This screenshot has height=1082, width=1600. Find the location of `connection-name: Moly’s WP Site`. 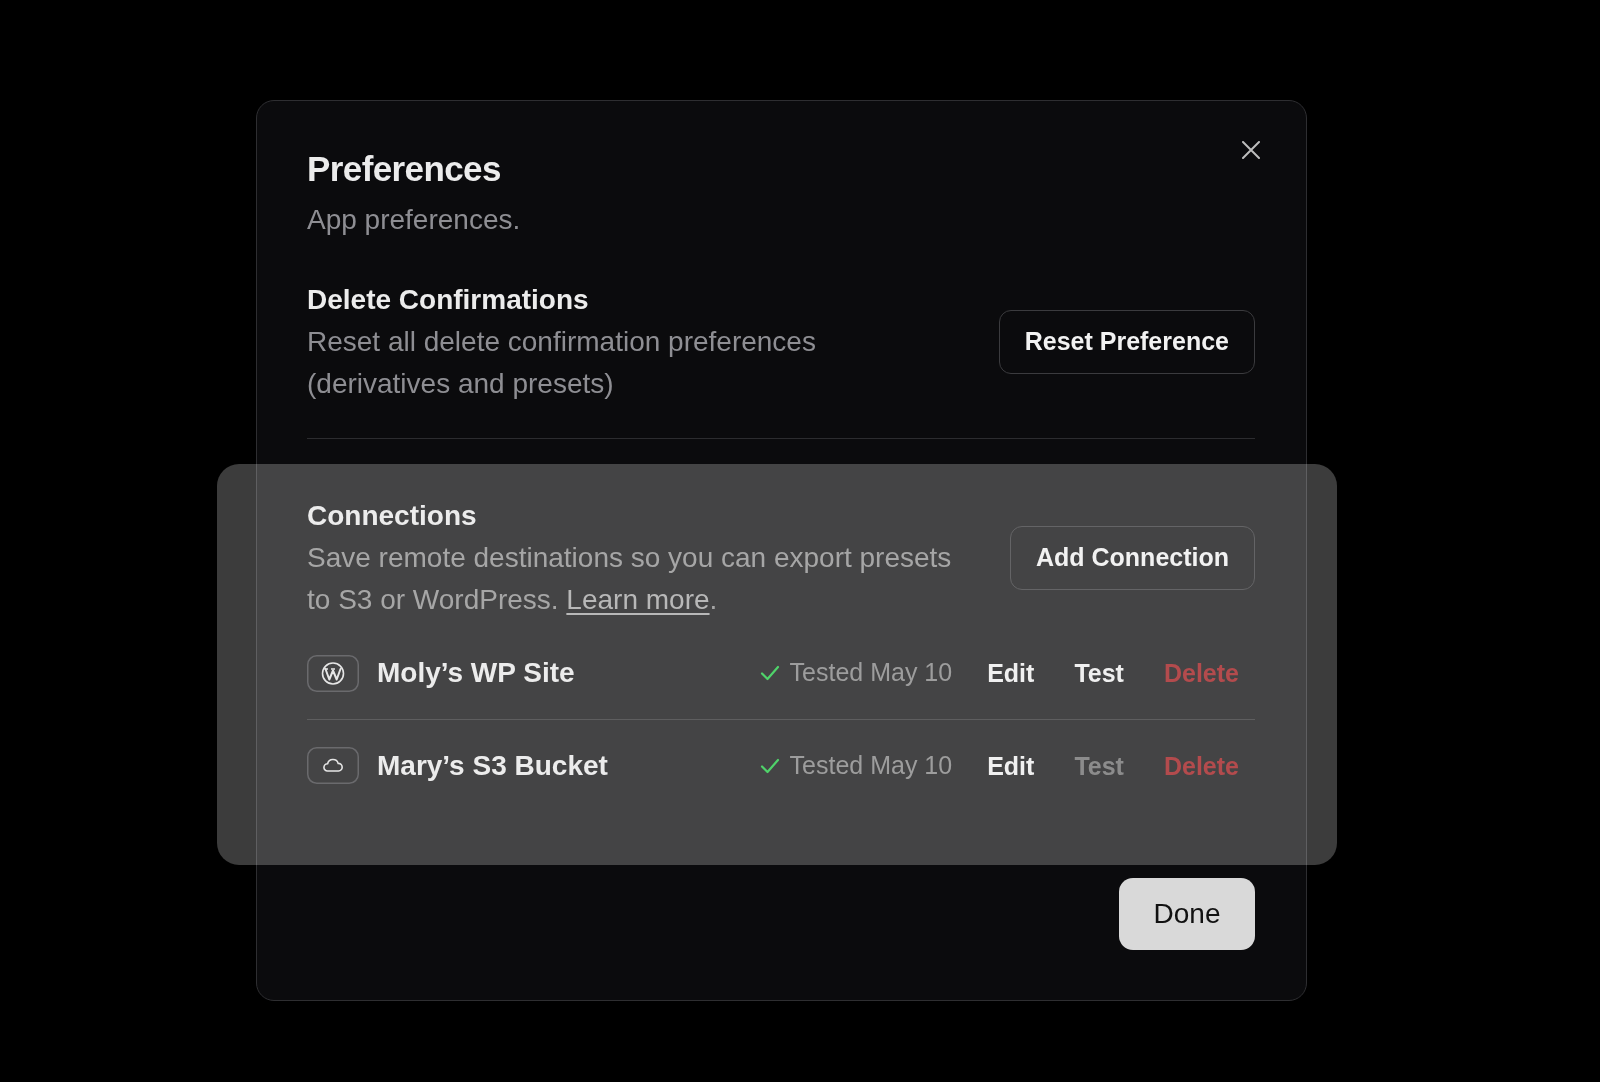

connection-name: Moly’s WP Site is located at coordinates (476, 673).